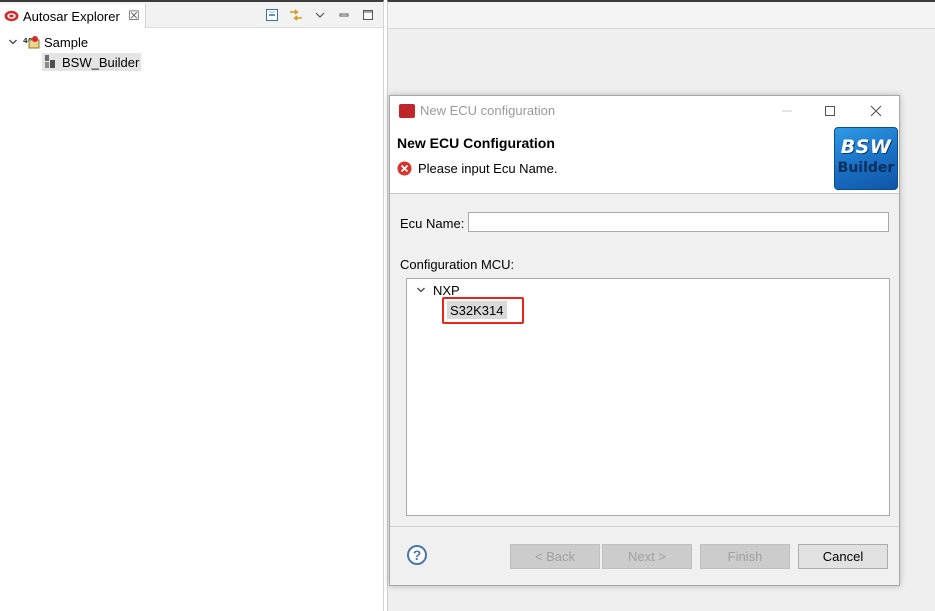 This screenshot has width=935, height=611. What do you see at coordinates (407, 111) in the screenshot?
I see `app-icon` at bounding box center [407, 111].